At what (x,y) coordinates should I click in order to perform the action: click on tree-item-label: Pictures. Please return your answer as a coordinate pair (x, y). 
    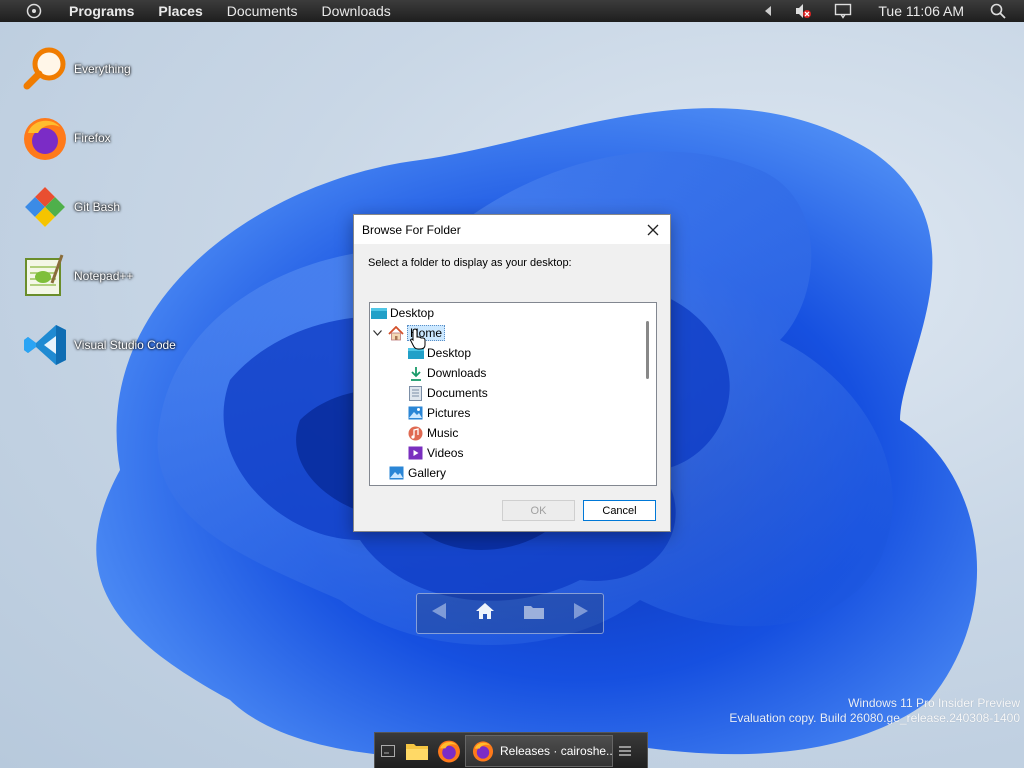
    Looking at the image, I should click on (449, 413).